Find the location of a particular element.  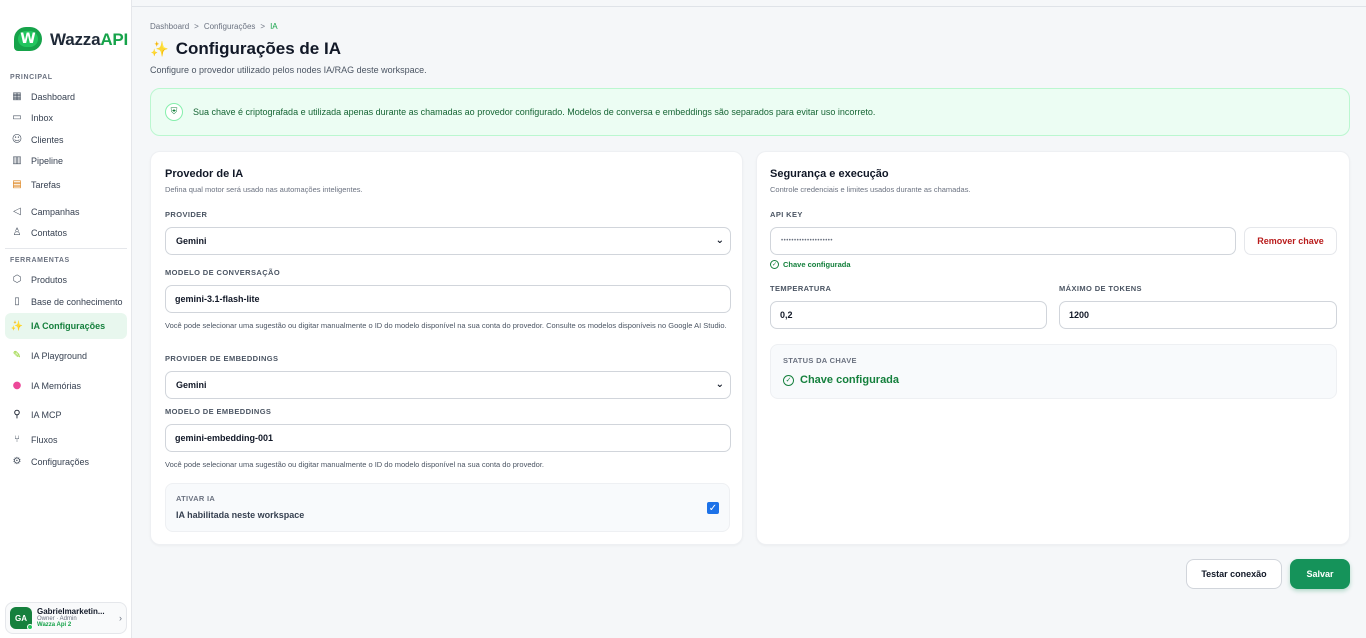

sidebar-item-configuracoes: ⚙ Configurações is located at coordinates (66, 461).